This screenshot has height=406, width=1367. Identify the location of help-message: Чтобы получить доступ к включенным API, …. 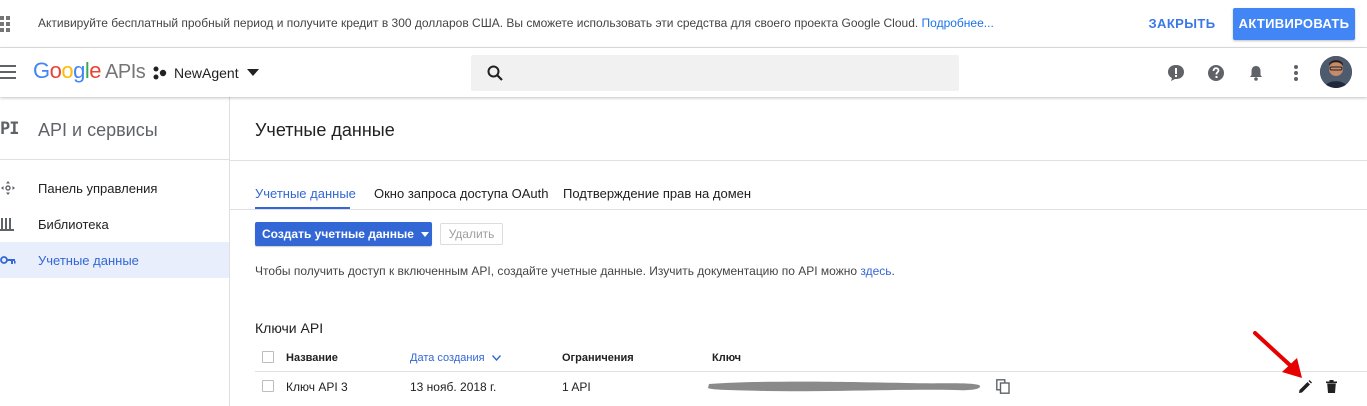
(556, 271).